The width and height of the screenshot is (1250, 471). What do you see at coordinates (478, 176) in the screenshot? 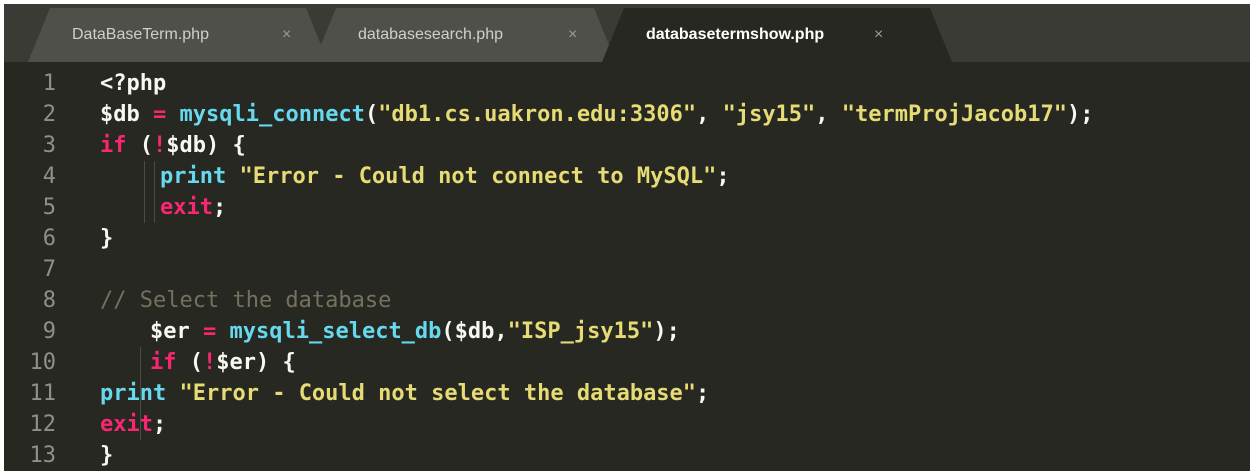
I see `code-token: "Error - Could not connect to MySQL"` at bounding box center [478, 176].